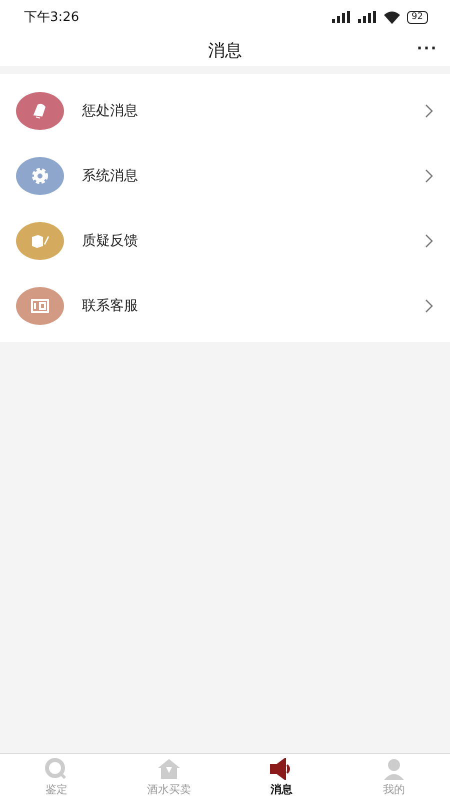 The height and width of the screenshot is (800, 450). What do you see at coordinates (225, 51) in the screenshot?
I see `page-title: 消息` at bounding box center [225, 51].